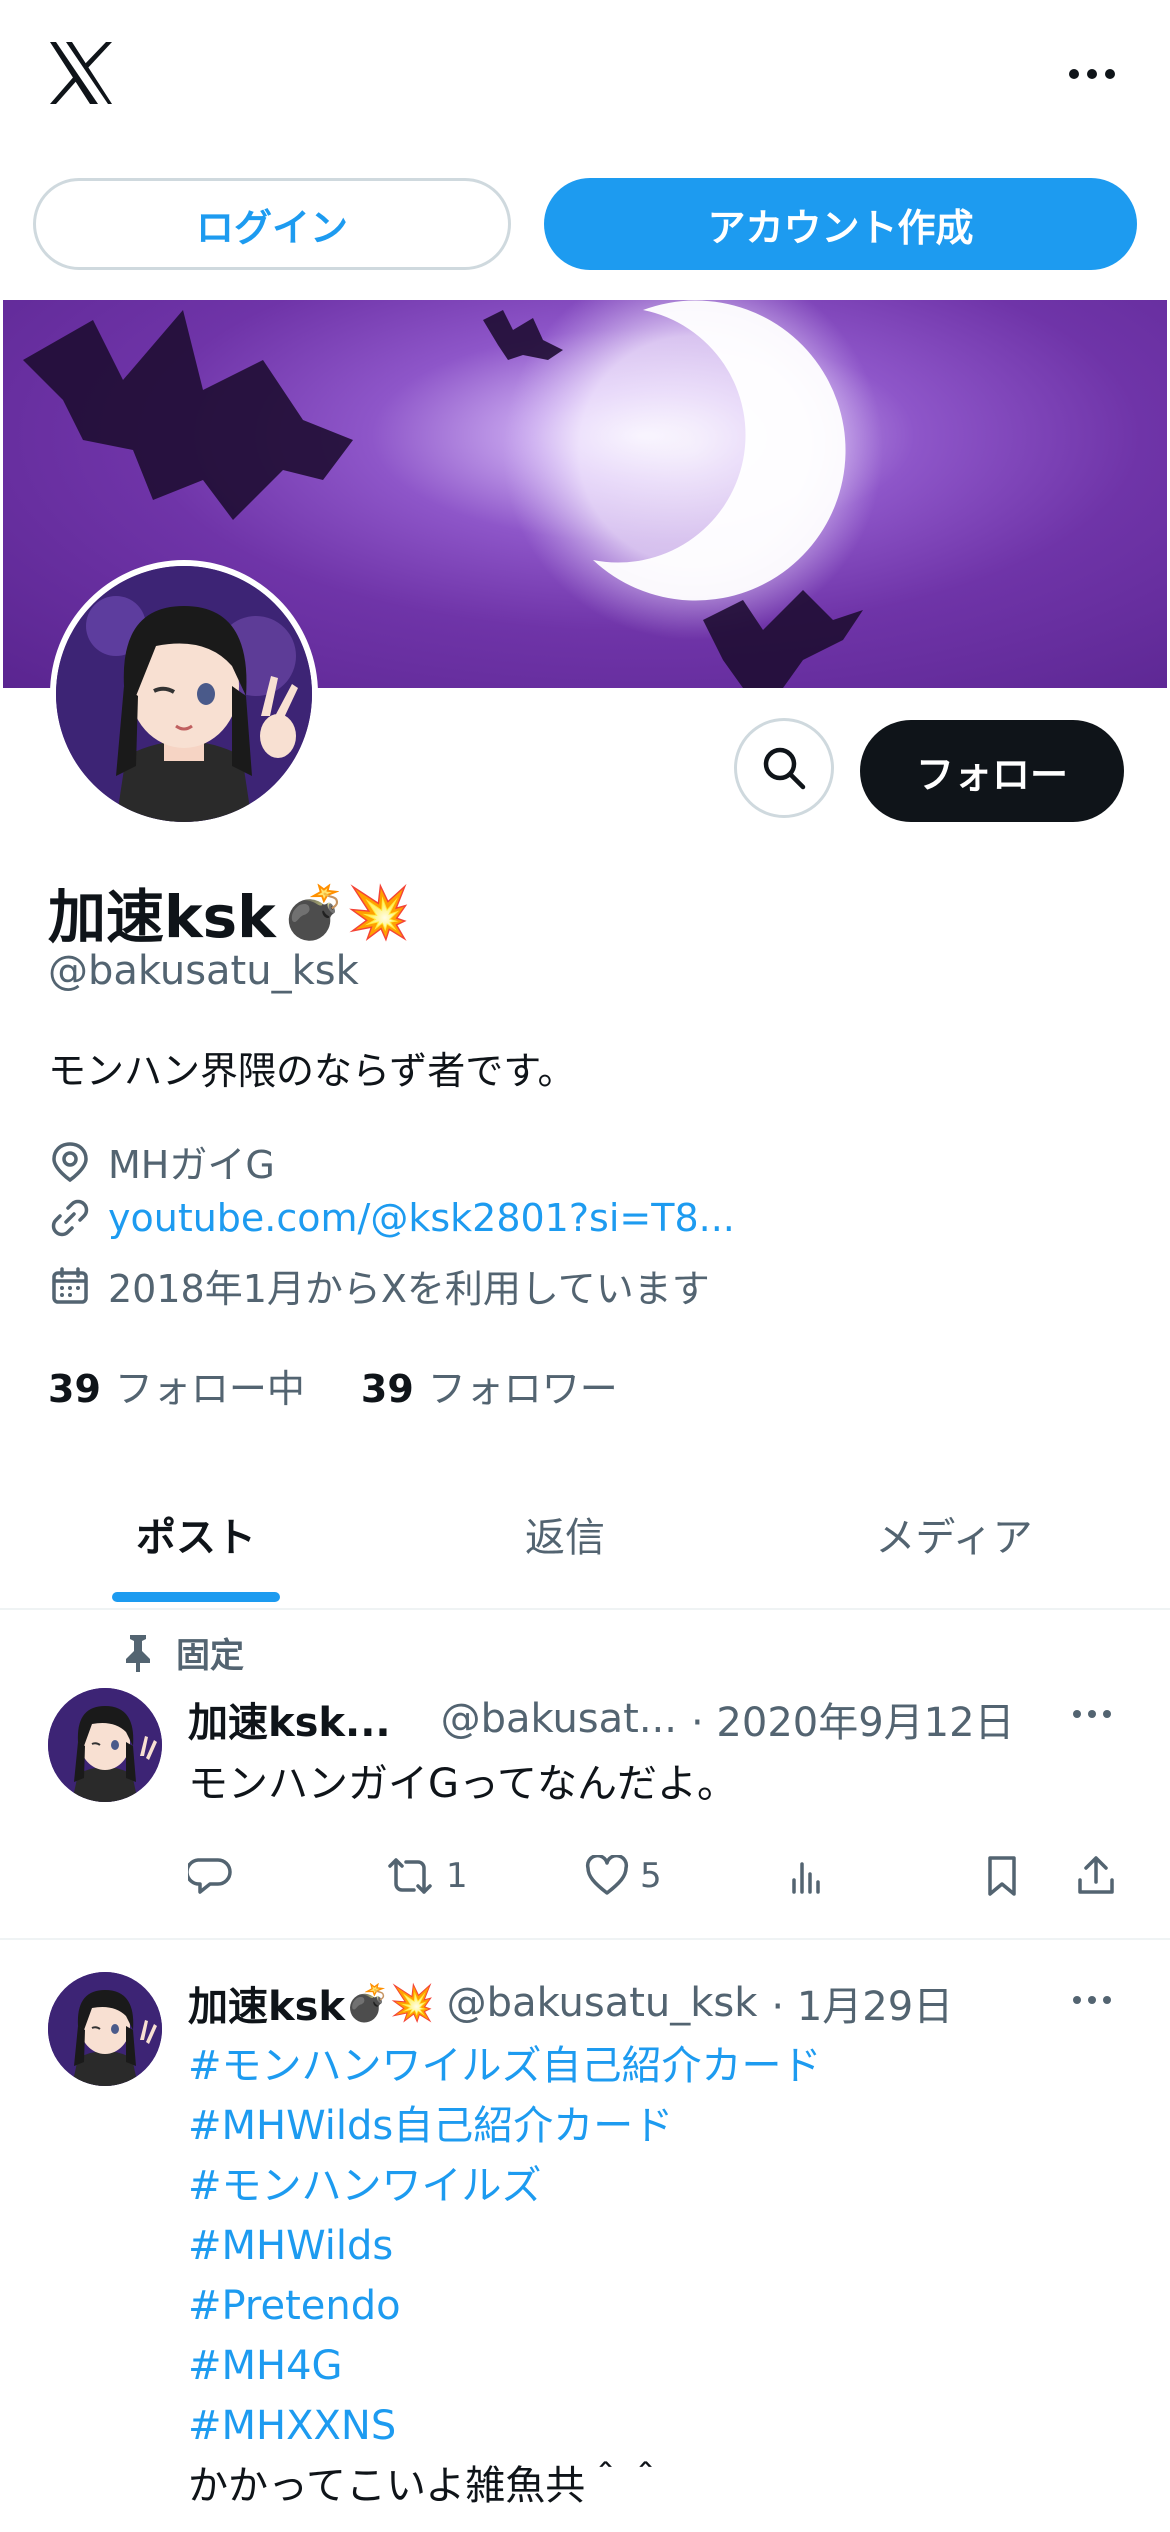 This screenshot has height=2532, width=1170. I want to click on top-bar, so click(585, 75).